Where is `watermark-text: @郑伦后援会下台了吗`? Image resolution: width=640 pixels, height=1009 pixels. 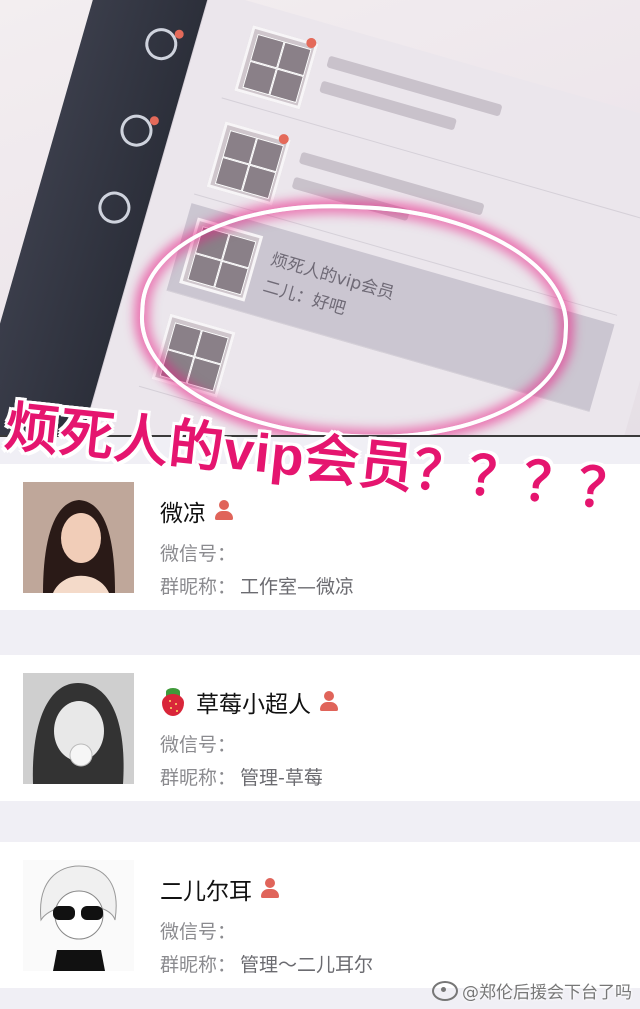 watermark-text: @郑伦后援会下台了吗 is located at coordinates (547, 993).